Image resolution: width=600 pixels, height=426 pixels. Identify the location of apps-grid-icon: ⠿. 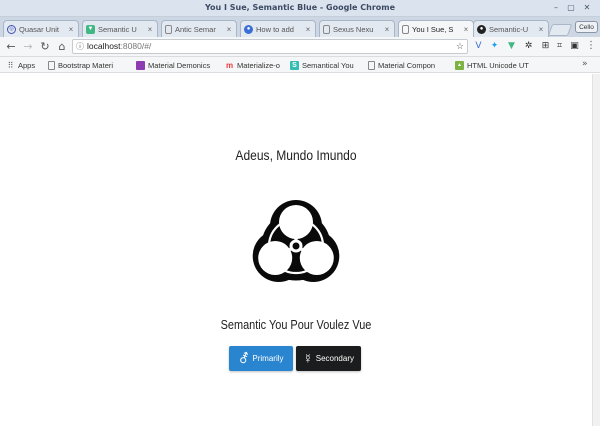
(10, 65).